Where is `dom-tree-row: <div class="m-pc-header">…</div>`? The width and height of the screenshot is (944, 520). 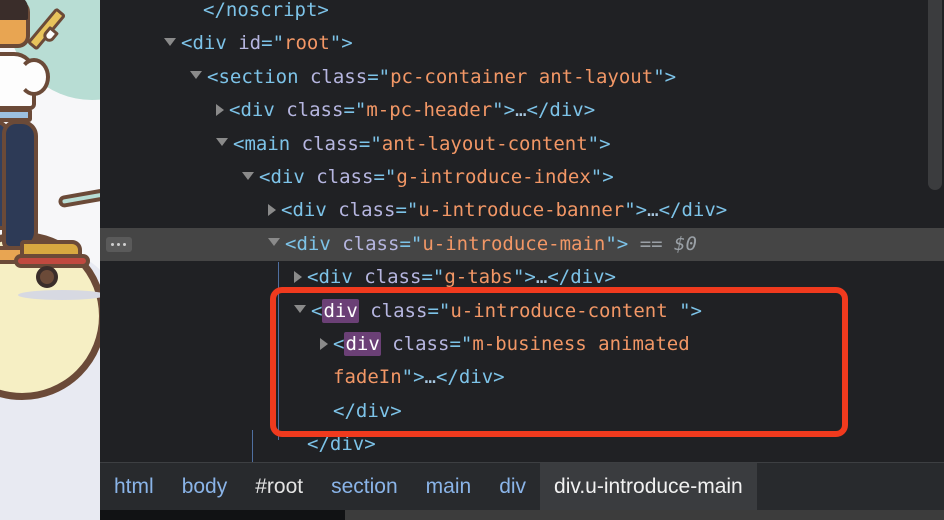
dom-tree-row: <div class="m-pc-header">…</div> is located at coordinates (522, 110).